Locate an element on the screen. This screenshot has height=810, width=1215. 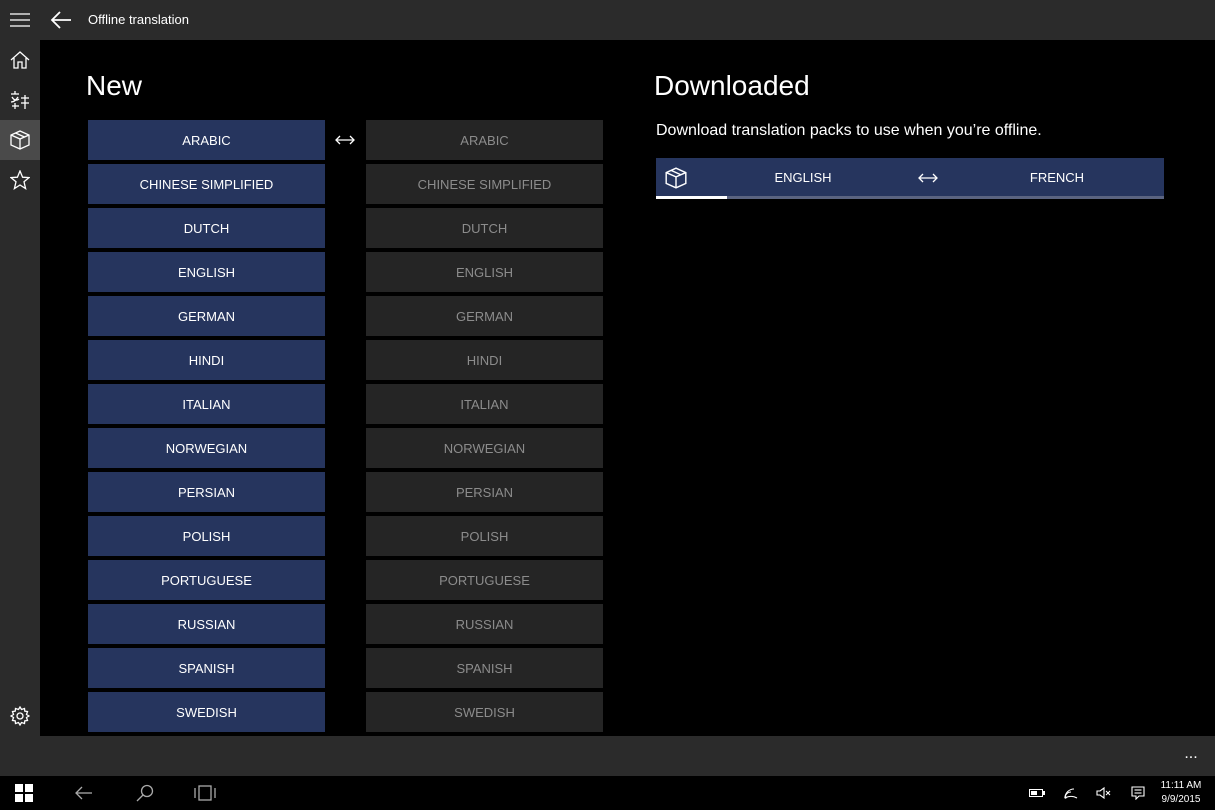
source-language-item: CHINESE SIMPLIFIED is located at coordinates (206, 184).